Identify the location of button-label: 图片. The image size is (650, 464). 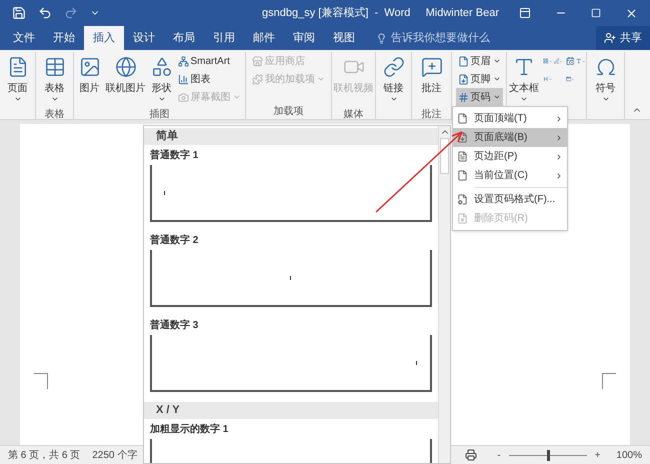
(90, 88).